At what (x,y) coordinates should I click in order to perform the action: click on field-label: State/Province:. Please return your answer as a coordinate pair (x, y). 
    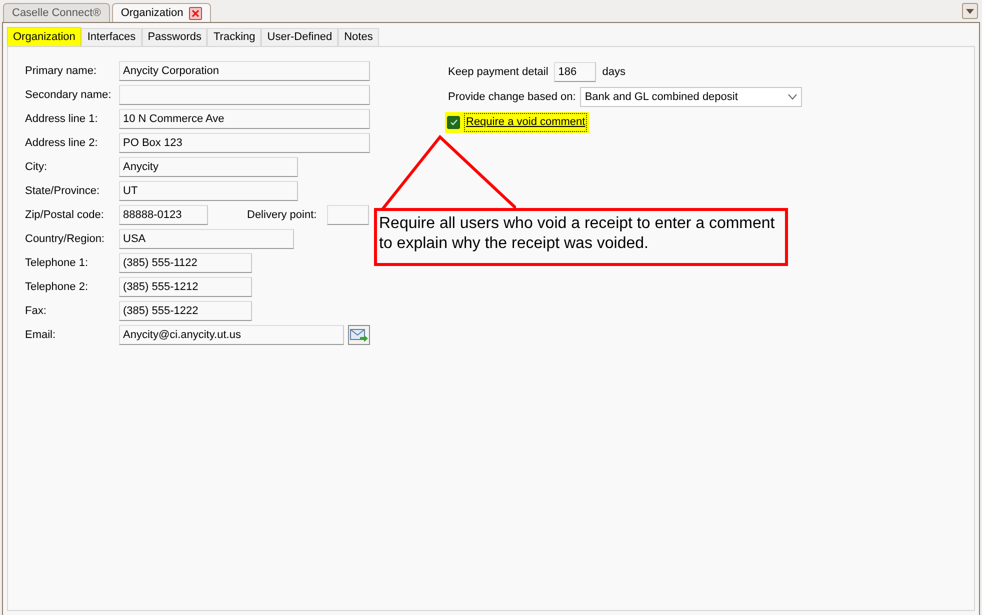
    Looking at the image, I should click on (63, 191).